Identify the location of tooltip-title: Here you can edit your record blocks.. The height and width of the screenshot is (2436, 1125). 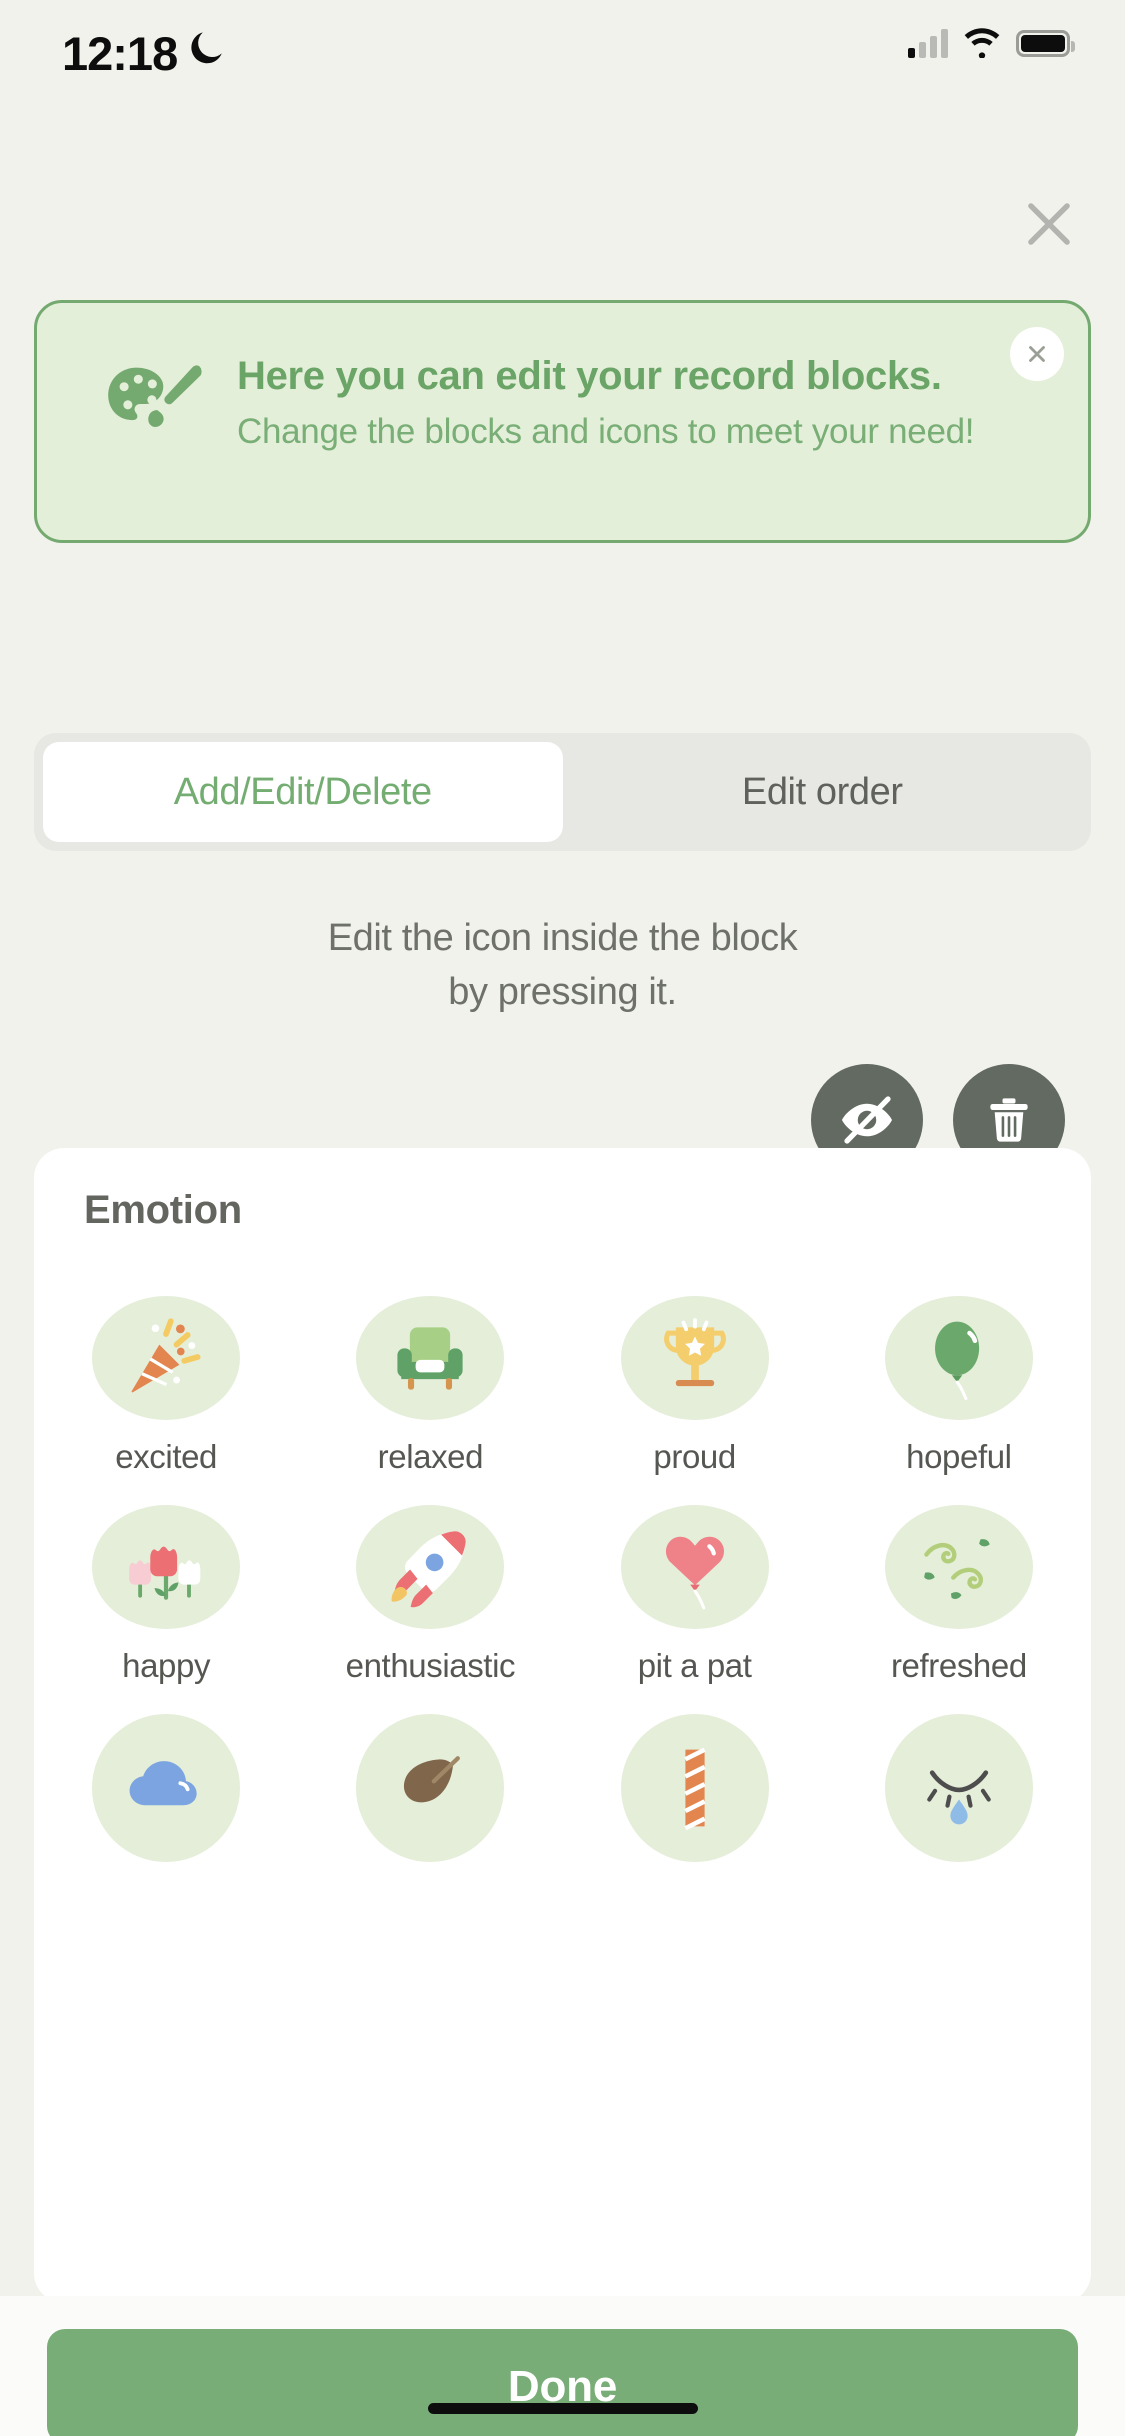
(589, 376).